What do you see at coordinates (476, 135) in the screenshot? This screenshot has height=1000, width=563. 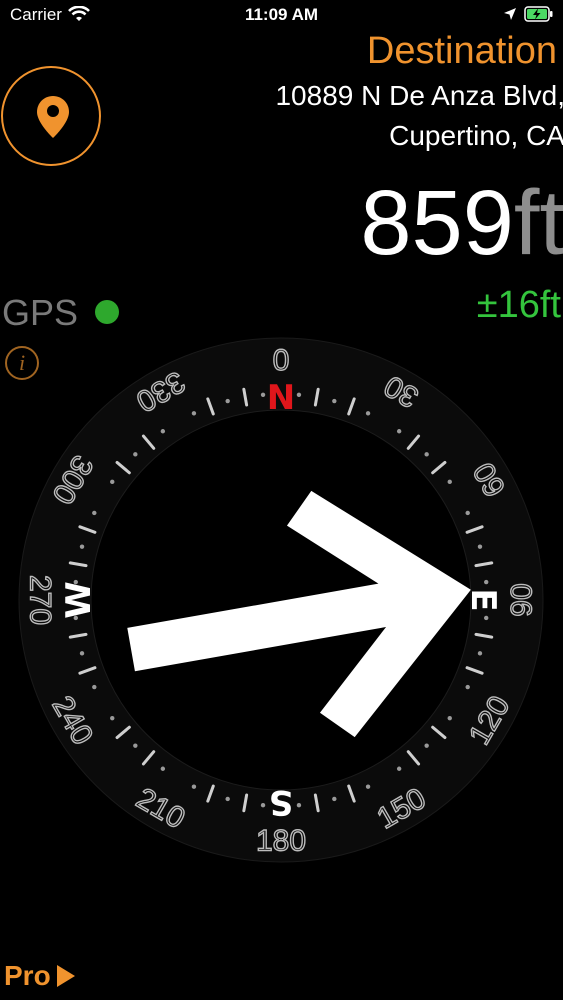 I see `destination-address-line2: Cupertino, CA` at bounding box center [476, 135].